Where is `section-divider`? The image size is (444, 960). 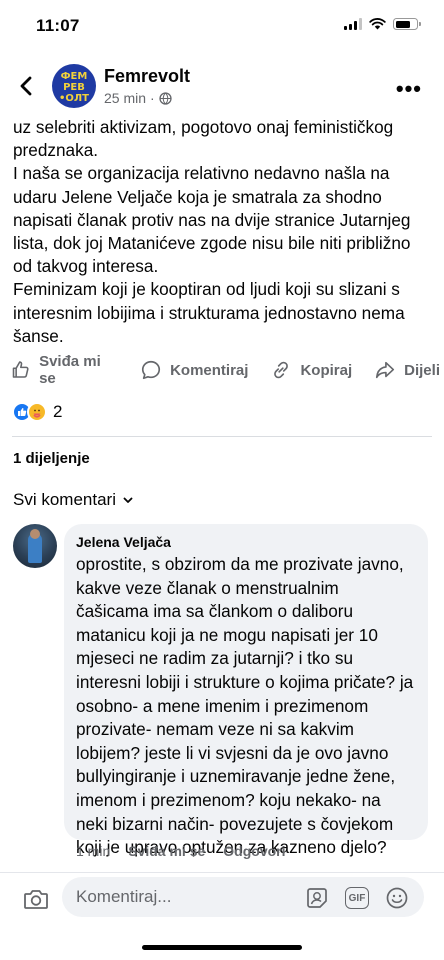
section-divider is located at coordinates (222, 436).